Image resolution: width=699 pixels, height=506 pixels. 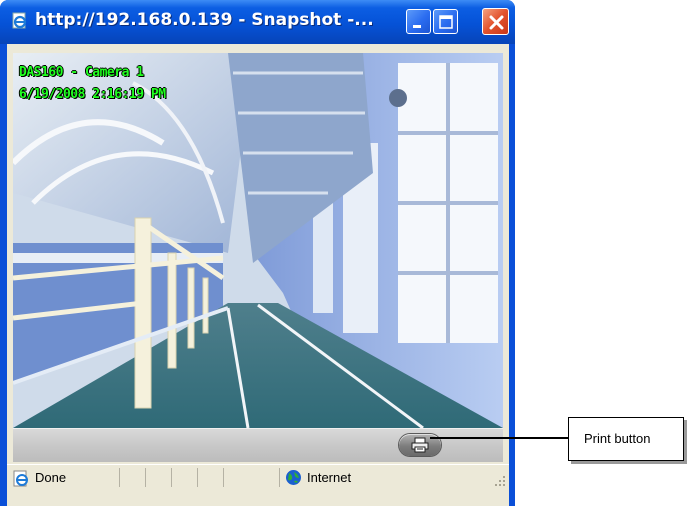 I want to click on close-button, so click(x=495, y=21).